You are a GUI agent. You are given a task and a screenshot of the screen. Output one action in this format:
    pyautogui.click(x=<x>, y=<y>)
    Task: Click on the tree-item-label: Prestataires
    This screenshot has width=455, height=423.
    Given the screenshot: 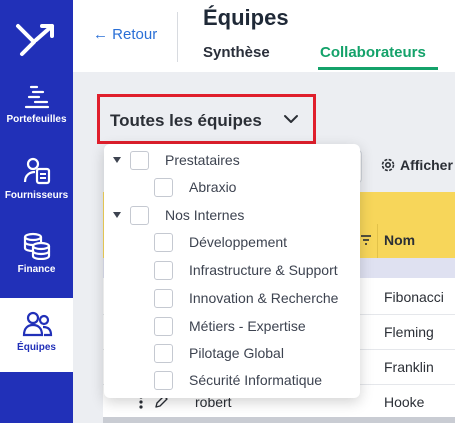 What is the action you would take?
    pyautogui.click(x=202, y=160)
    